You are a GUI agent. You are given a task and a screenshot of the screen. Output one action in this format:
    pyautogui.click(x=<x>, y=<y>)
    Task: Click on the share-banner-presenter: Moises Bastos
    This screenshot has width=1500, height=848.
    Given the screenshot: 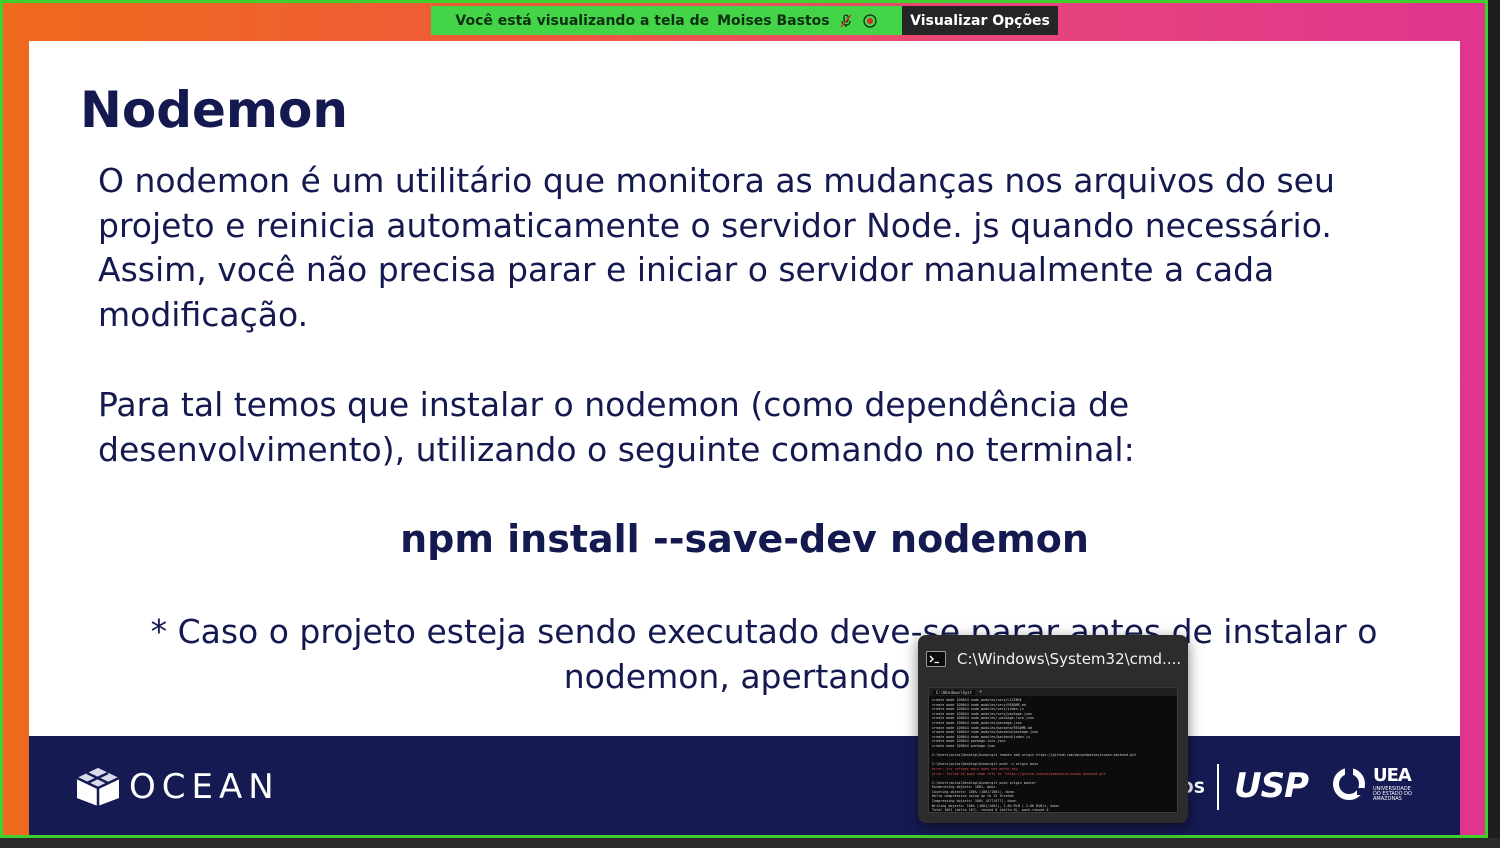 What is the action you would take?
    pyautogui.click(x=773, y=20)
    